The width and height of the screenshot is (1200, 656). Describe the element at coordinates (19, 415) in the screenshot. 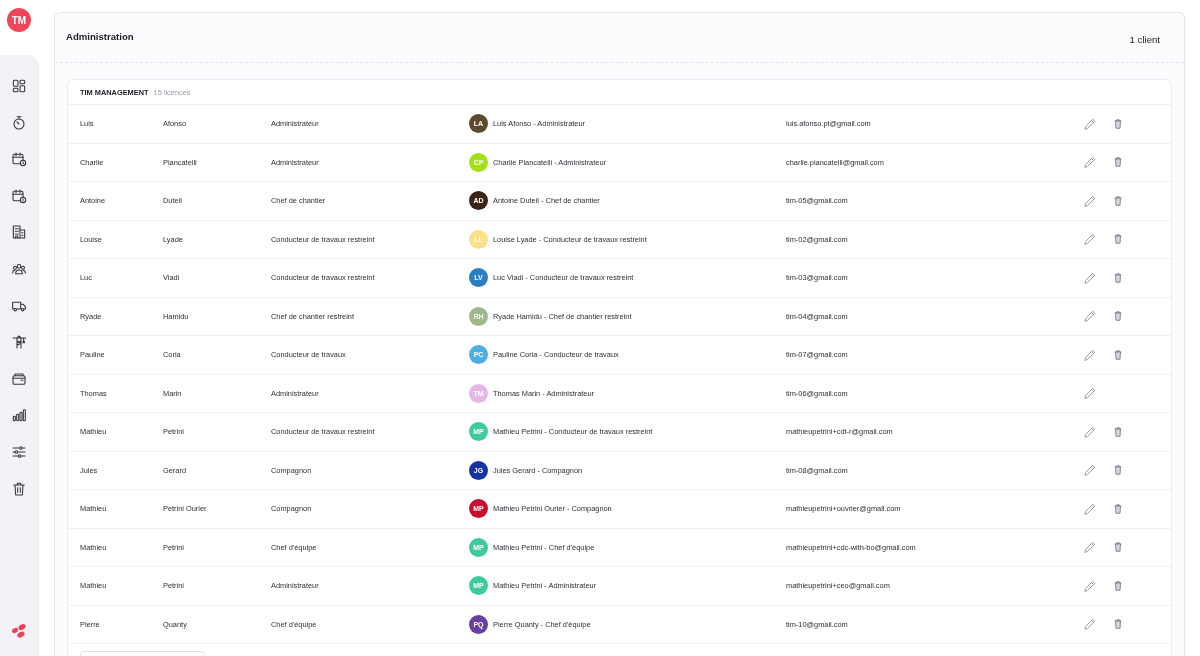

I see `bar-chart-icon` at that location.